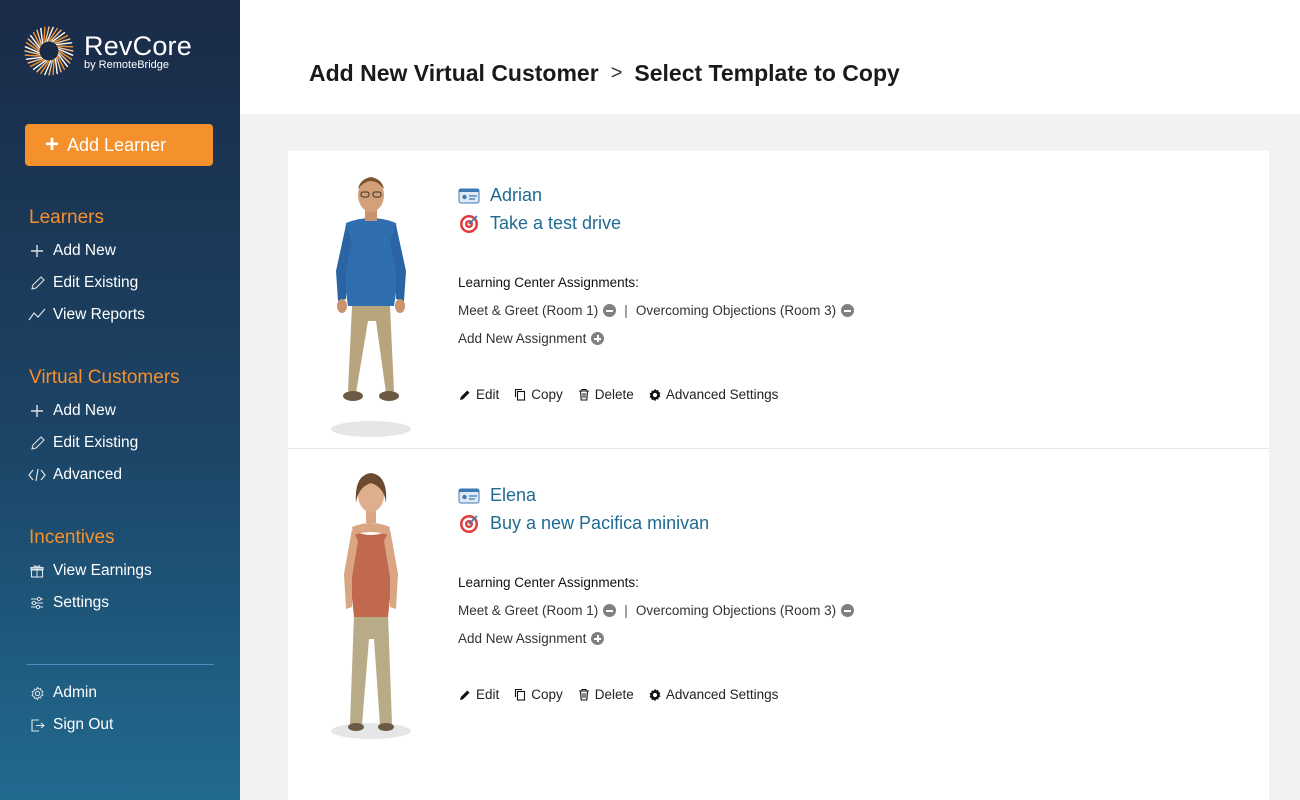  I want to click on trend-line-icon, so click(37, 315).